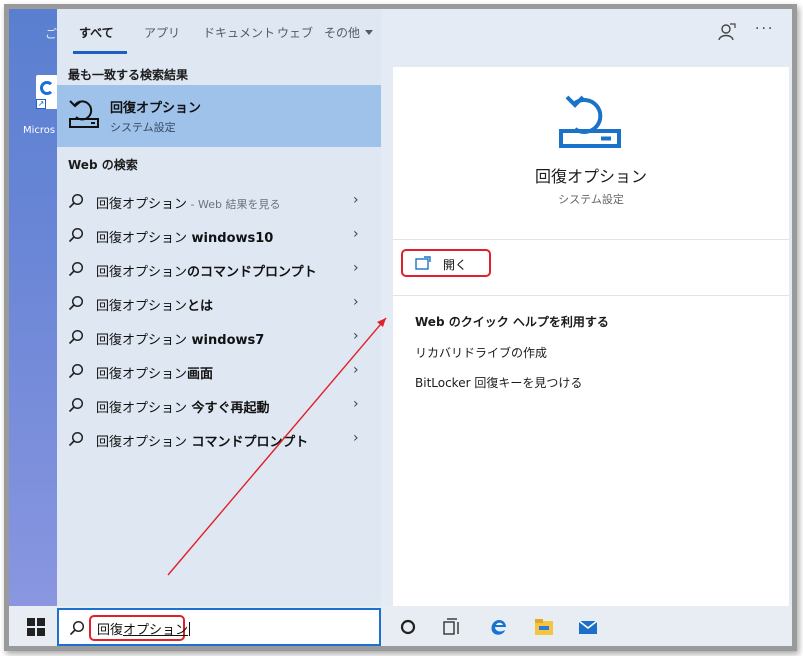 The image size is (803, 656). What do you see at coordinates (588, 627) in the screenshot?
I see `mail-icon` at bounding box center [588, 627].